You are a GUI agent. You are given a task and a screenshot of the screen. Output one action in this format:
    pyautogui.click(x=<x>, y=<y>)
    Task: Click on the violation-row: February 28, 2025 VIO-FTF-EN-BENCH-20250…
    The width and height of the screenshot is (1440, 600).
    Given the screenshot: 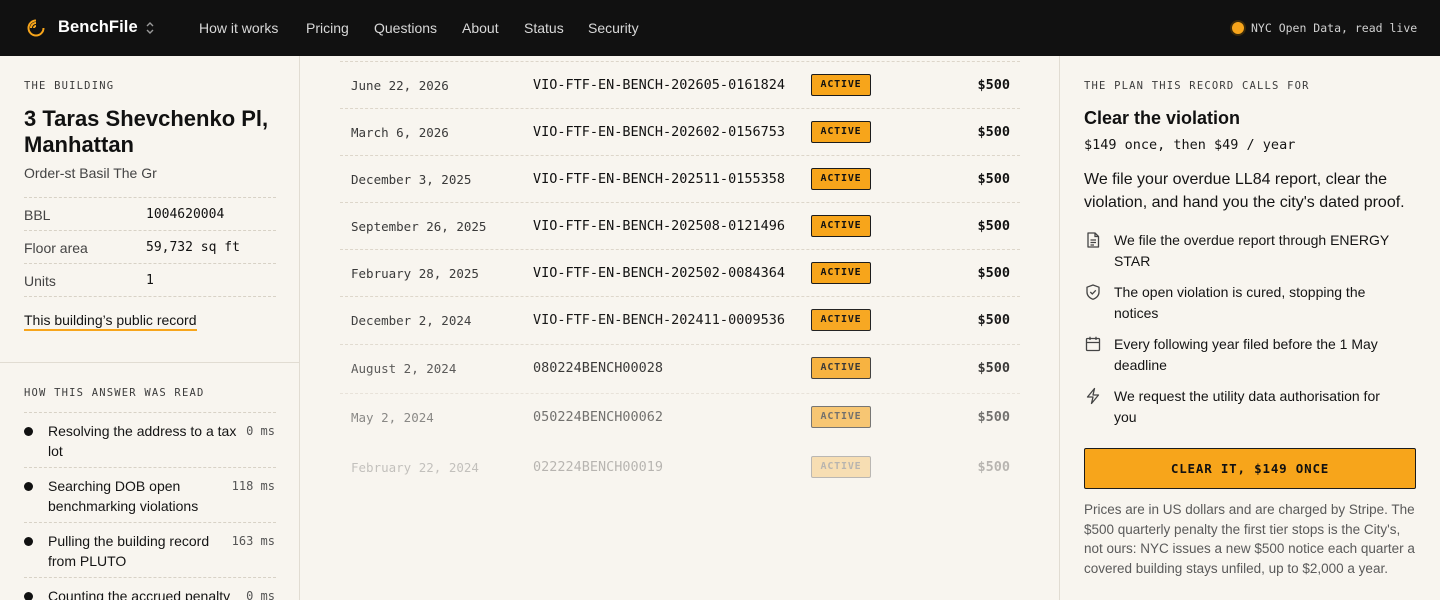 What is the action you would take?
    pyautogui.click(x=680, y=272)
    